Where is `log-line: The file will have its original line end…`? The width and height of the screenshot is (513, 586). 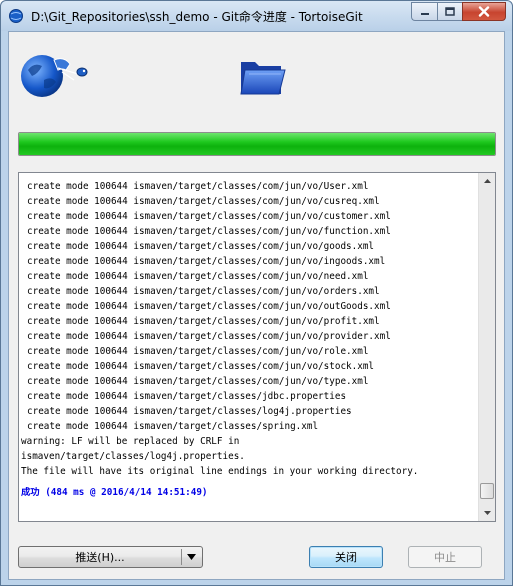
log-line: The file will have its original line end… is located at coordinates (220, 471).